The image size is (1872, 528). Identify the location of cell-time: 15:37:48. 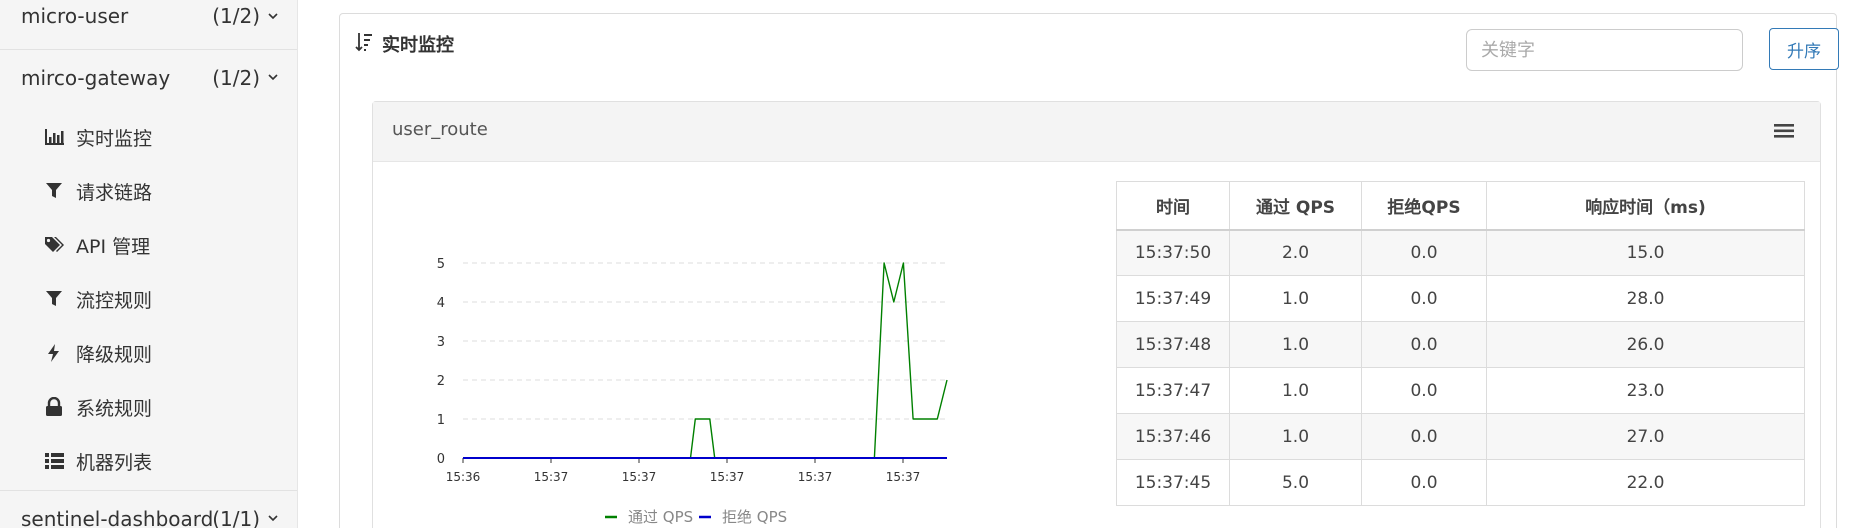
(1173, 344).